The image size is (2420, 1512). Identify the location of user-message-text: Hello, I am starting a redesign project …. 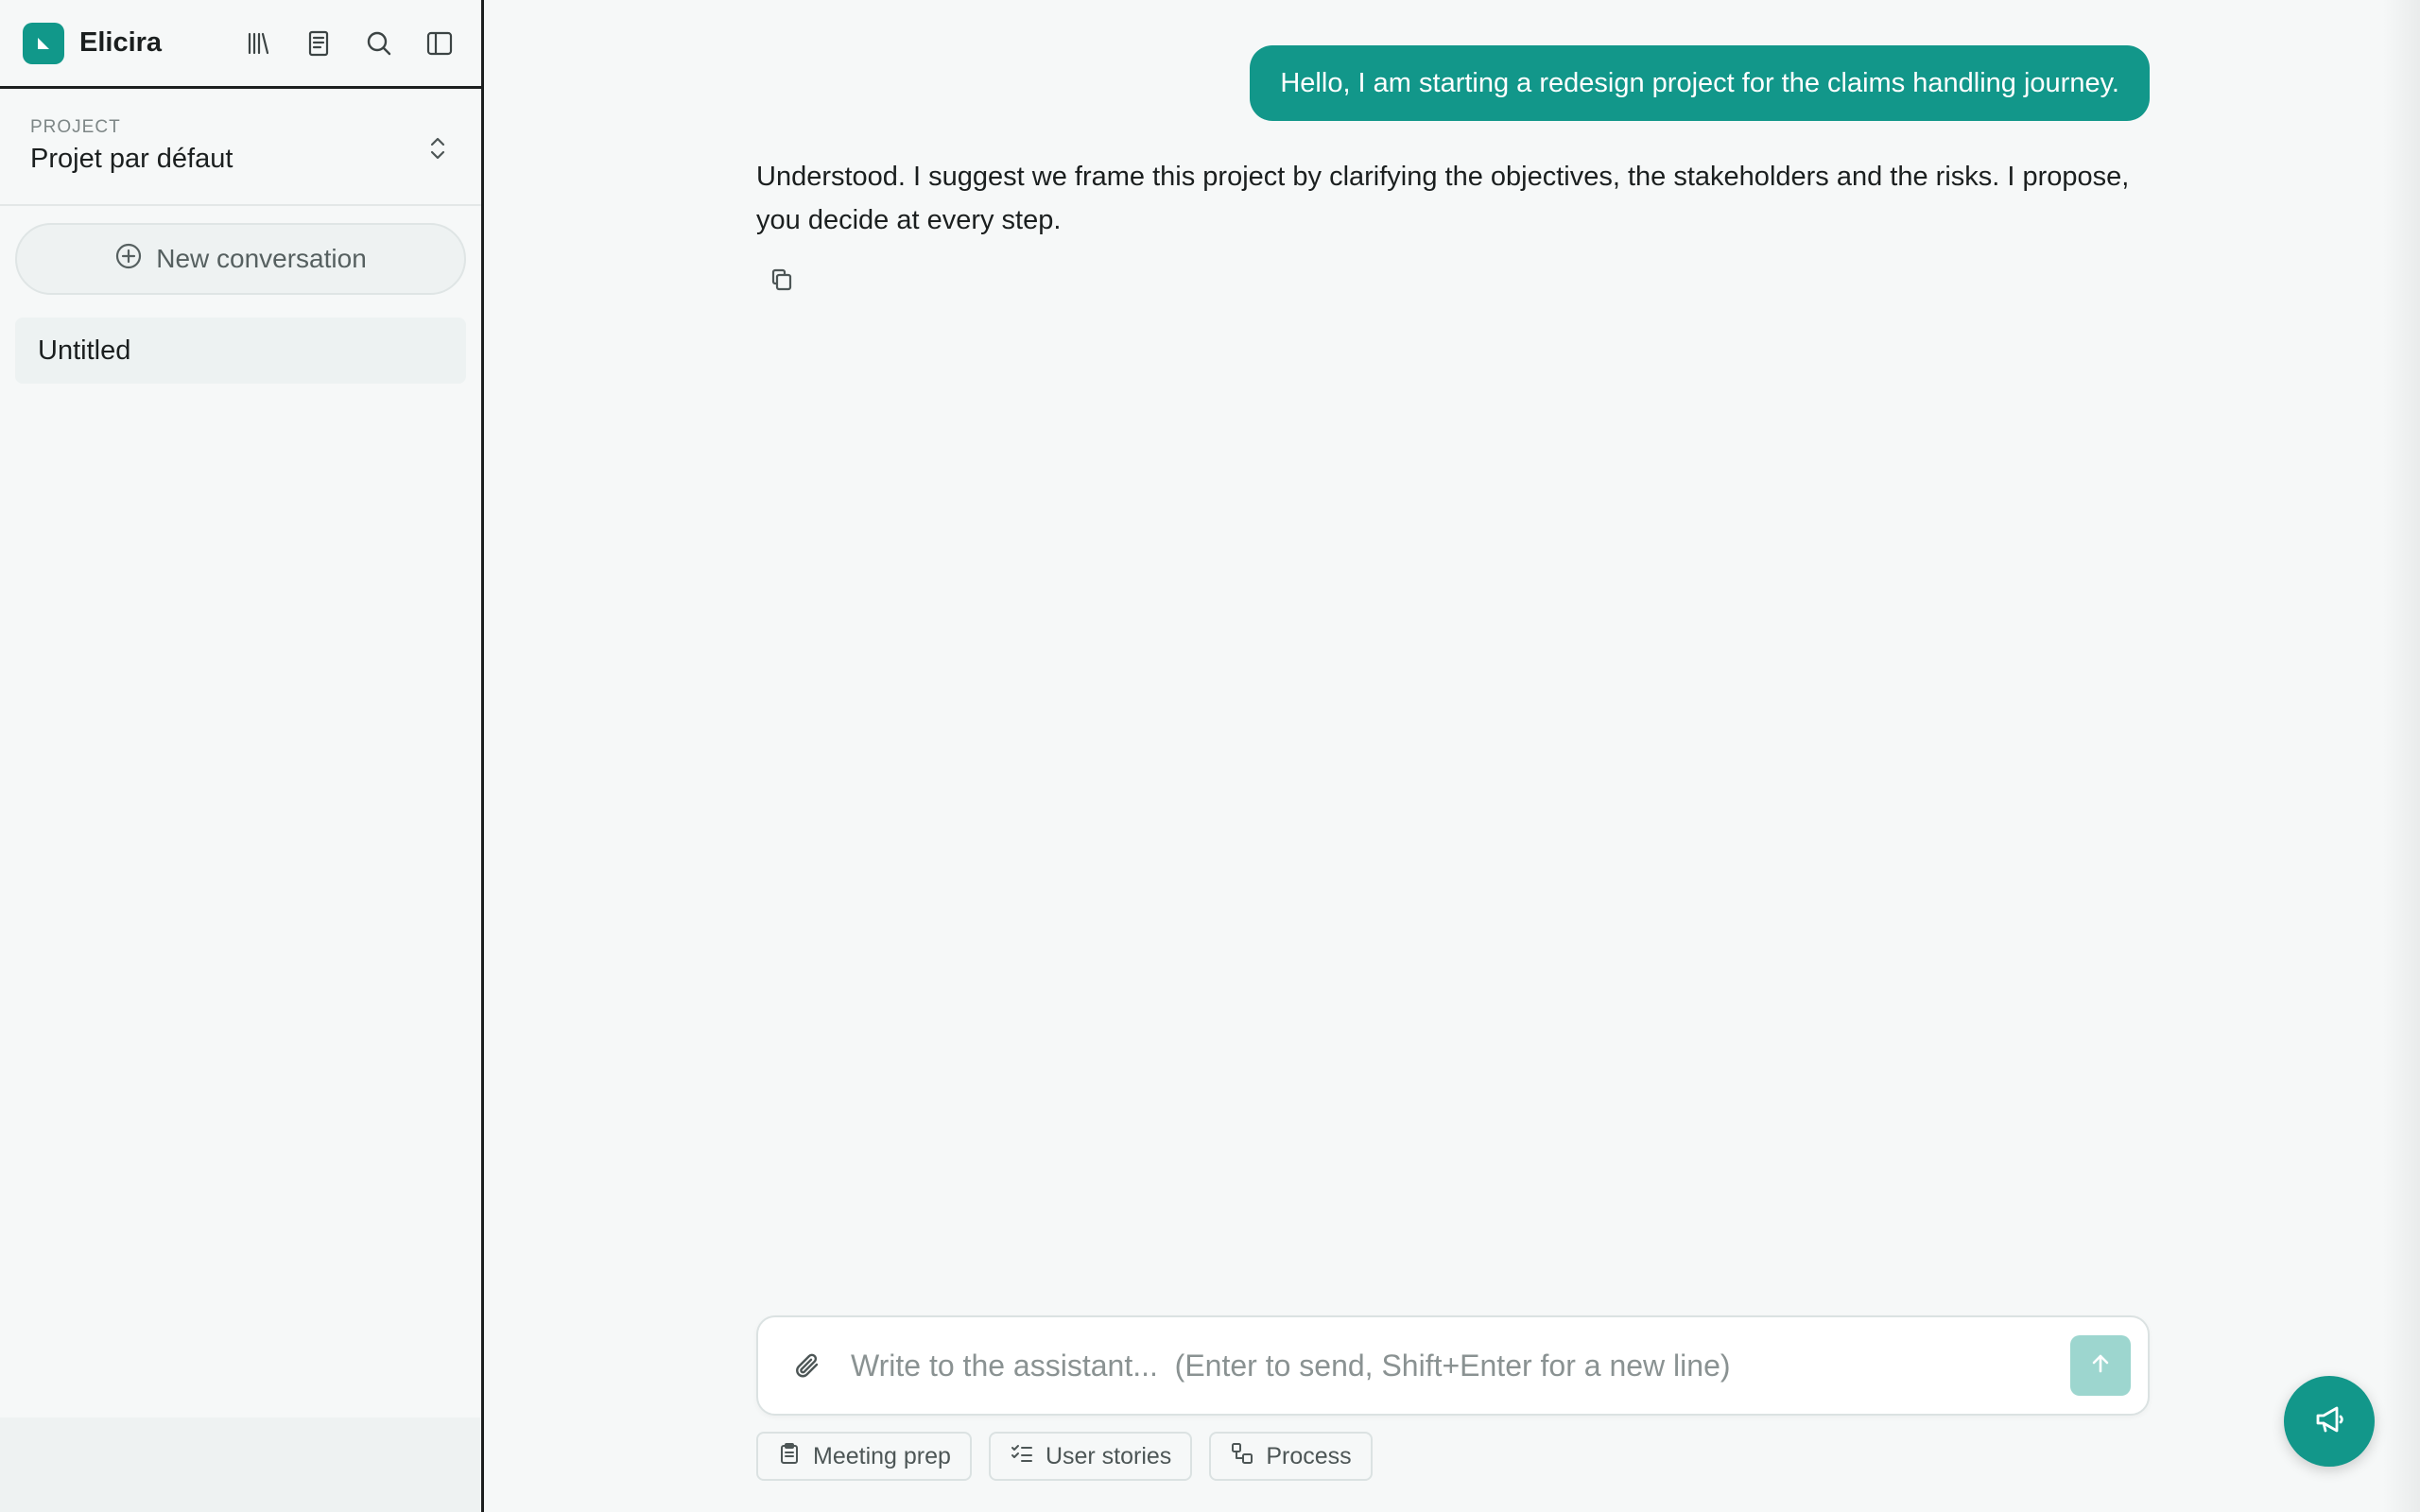
(1699, 82).